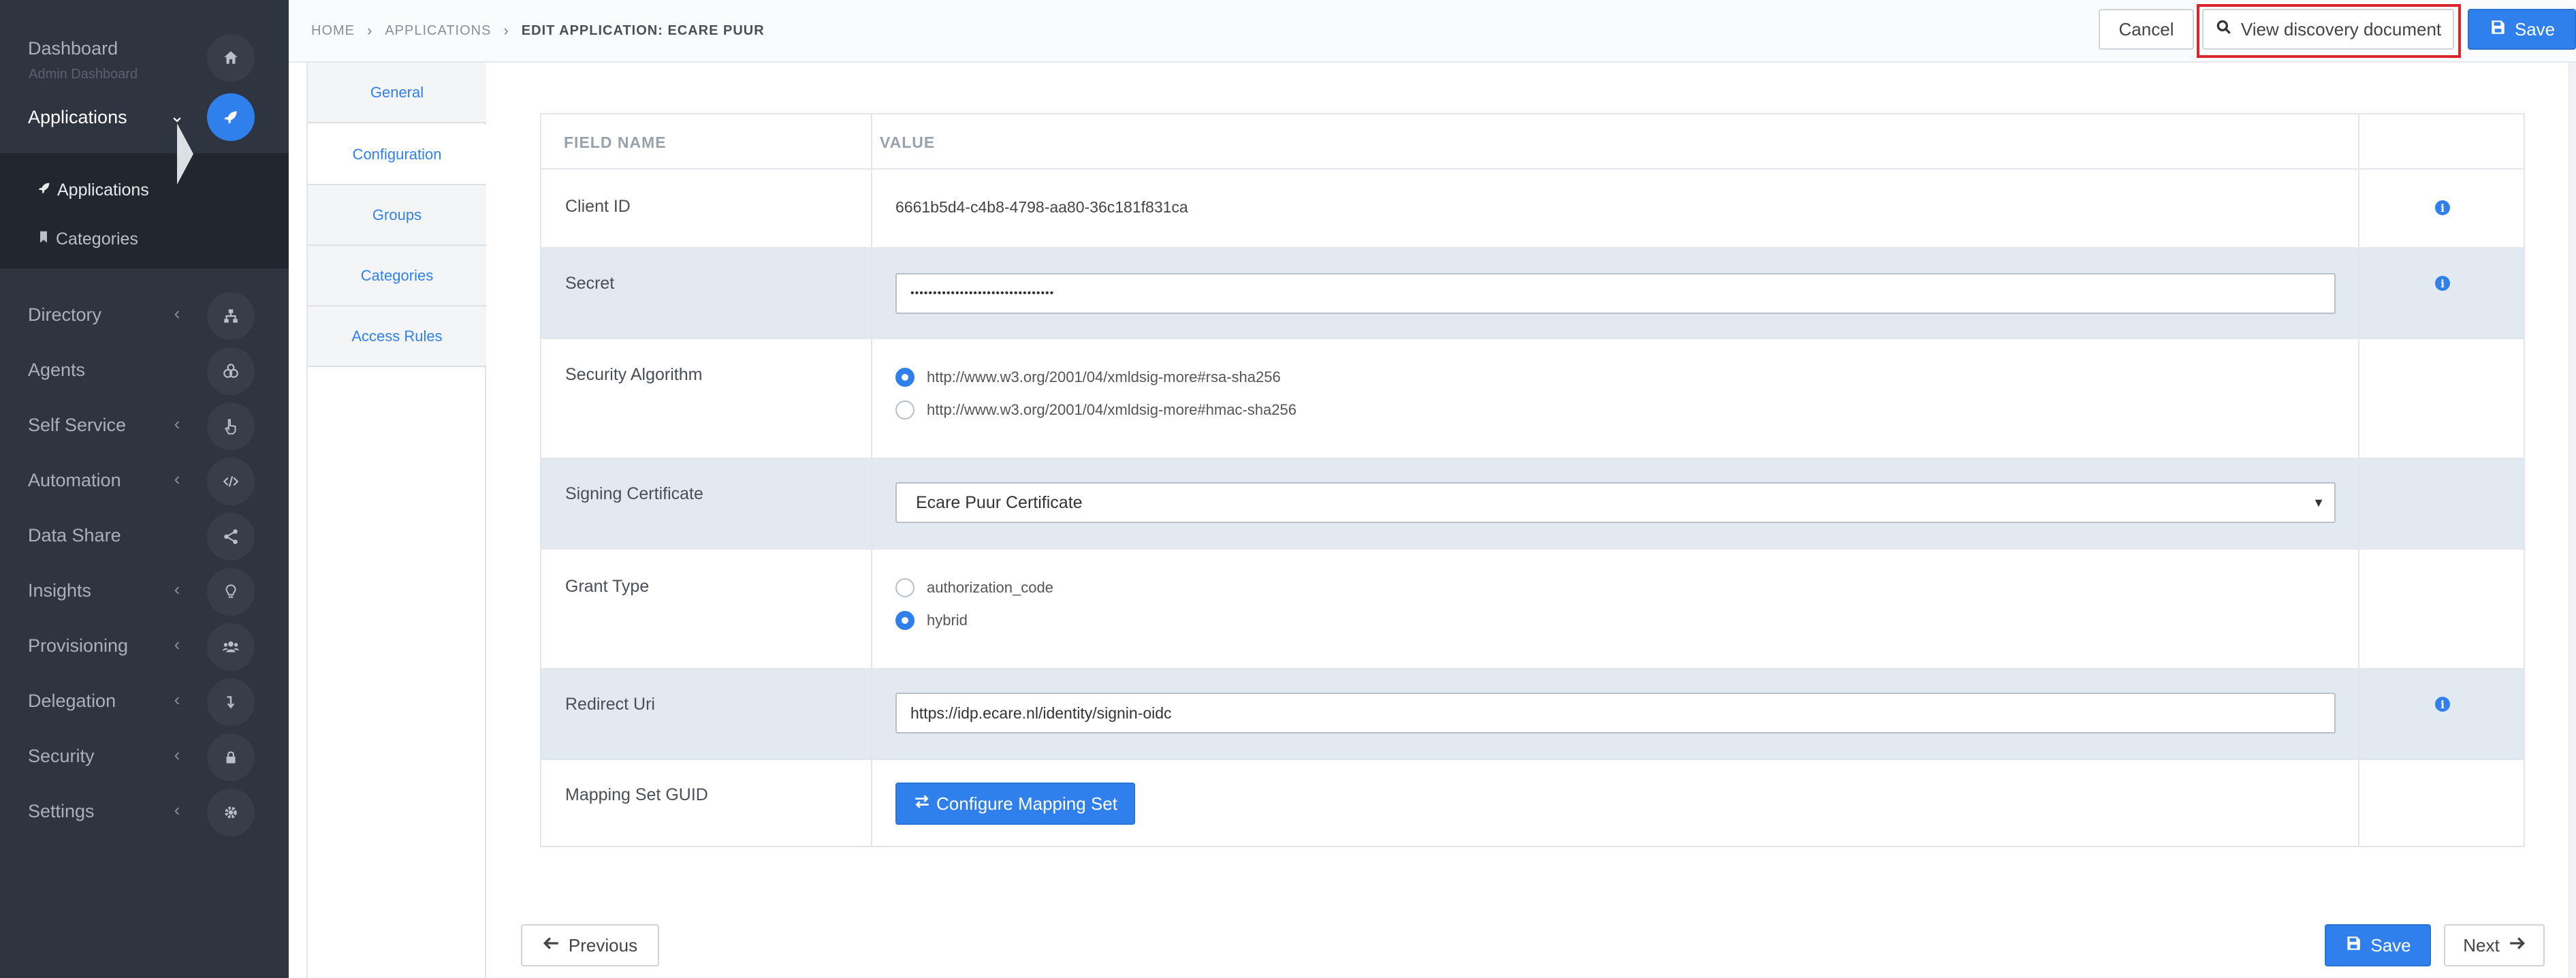  I want to click on tab-general: General, so click(397, 93).